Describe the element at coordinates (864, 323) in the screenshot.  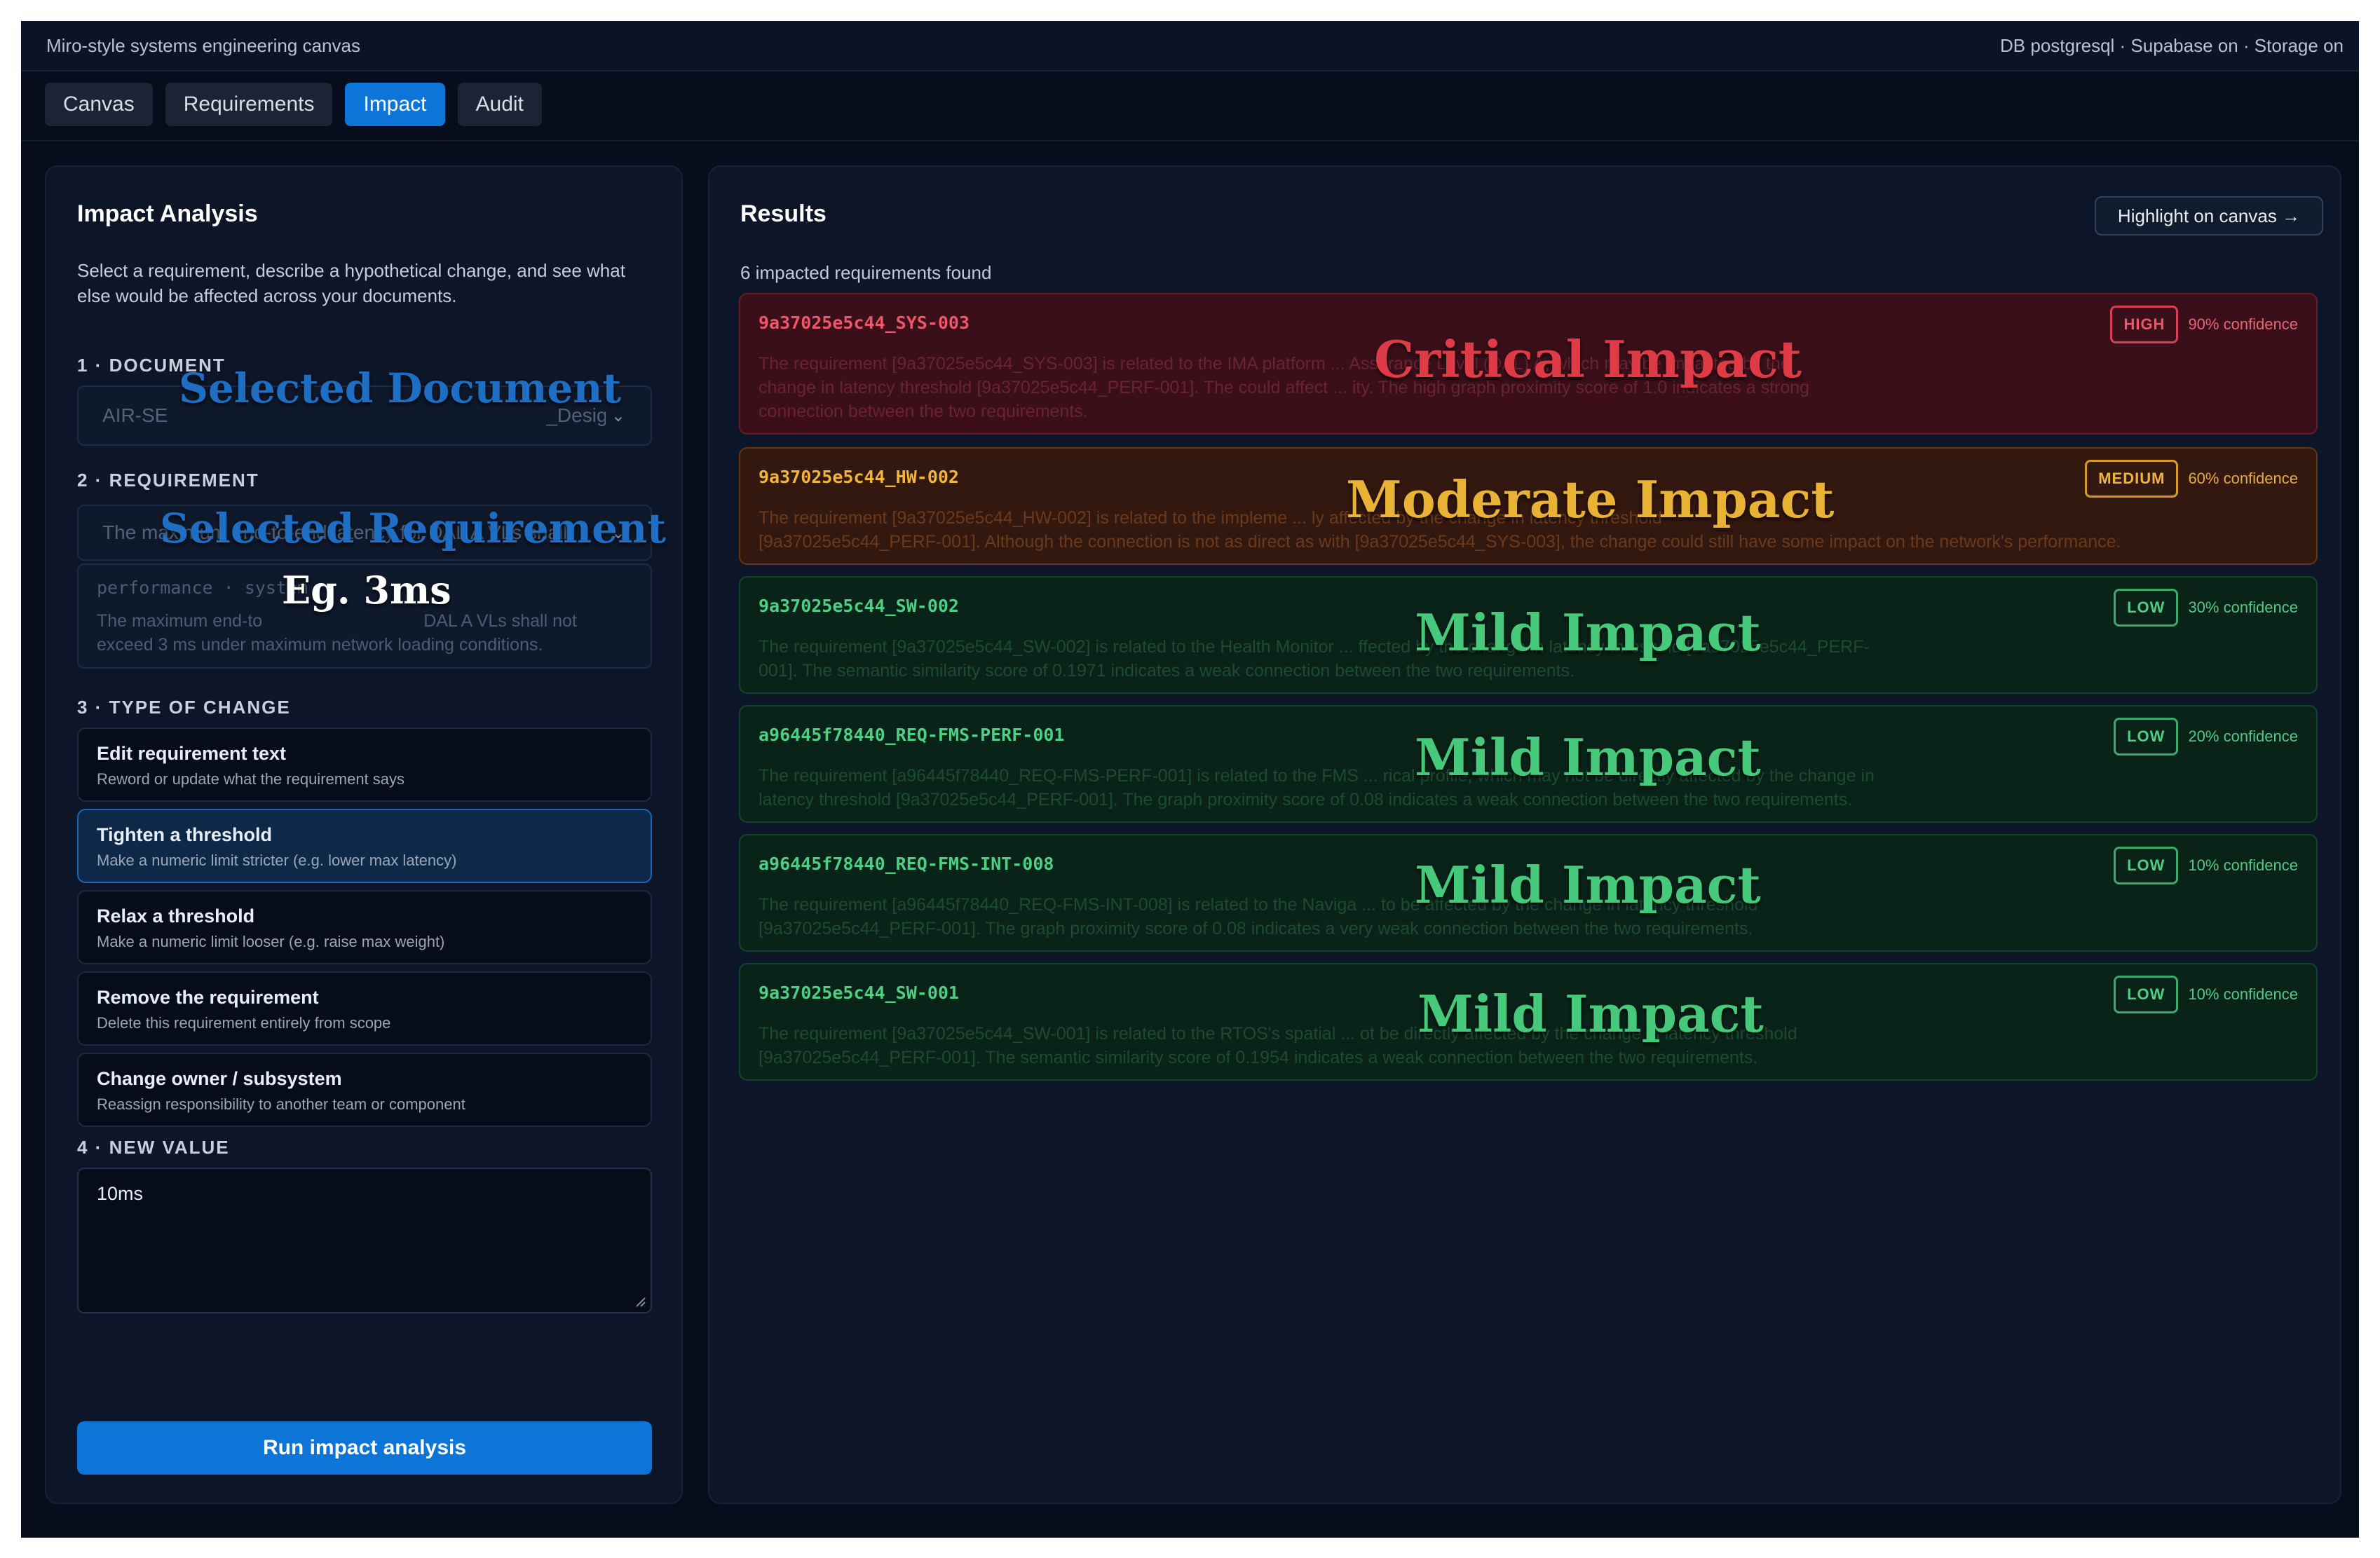
I see `requirement-id: 9a37025e5c44_SYS-003` at that location.